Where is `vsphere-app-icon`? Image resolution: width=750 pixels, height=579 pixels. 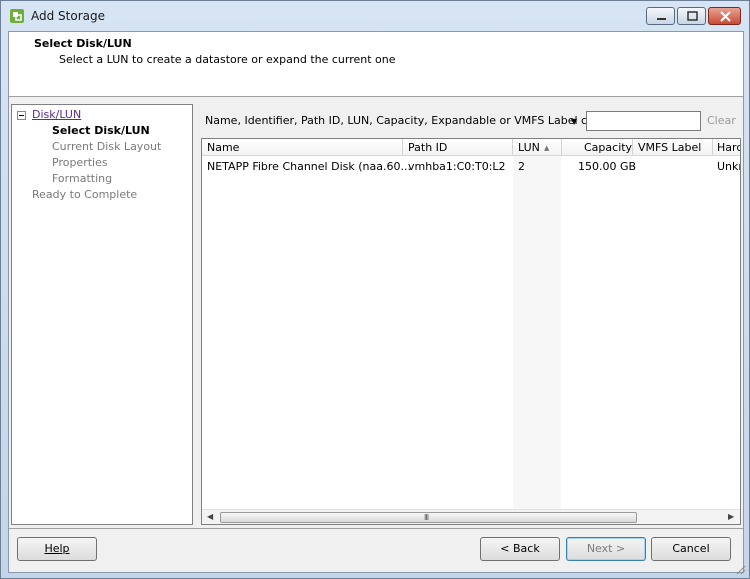
vsphere-app-icon is located at coordinates (17, 16).